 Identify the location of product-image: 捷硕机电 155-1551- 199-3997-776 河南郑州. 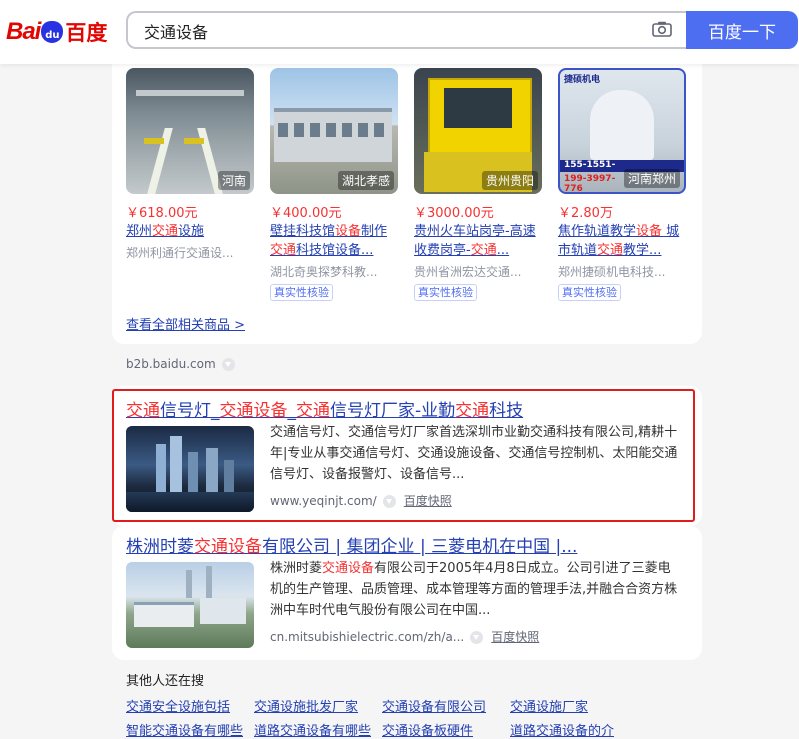
(622, 131).